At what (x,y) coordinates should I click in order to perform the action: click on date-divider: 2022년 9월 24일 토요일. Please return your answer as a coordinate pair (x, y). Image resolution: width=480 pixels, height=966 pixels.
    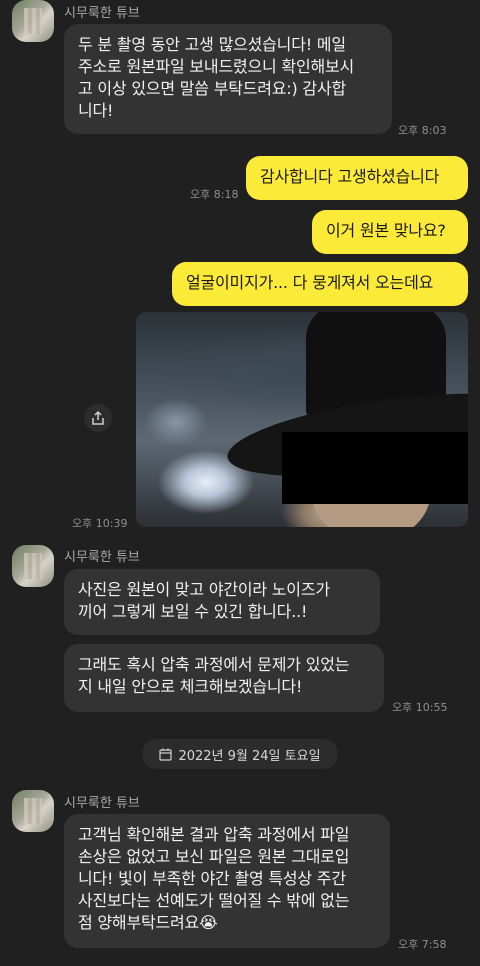
    Looking at the image, I should click on (240, 754).